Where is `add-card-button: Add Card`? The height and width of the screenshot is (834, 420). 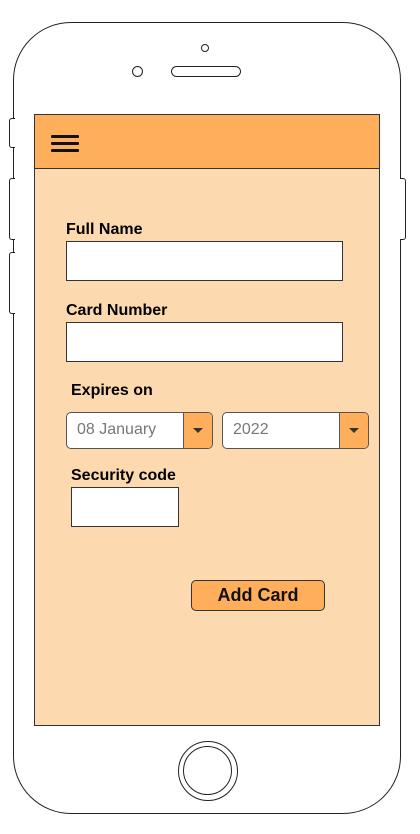
add-card-button: Add Card is located at coordinates (258, 595).